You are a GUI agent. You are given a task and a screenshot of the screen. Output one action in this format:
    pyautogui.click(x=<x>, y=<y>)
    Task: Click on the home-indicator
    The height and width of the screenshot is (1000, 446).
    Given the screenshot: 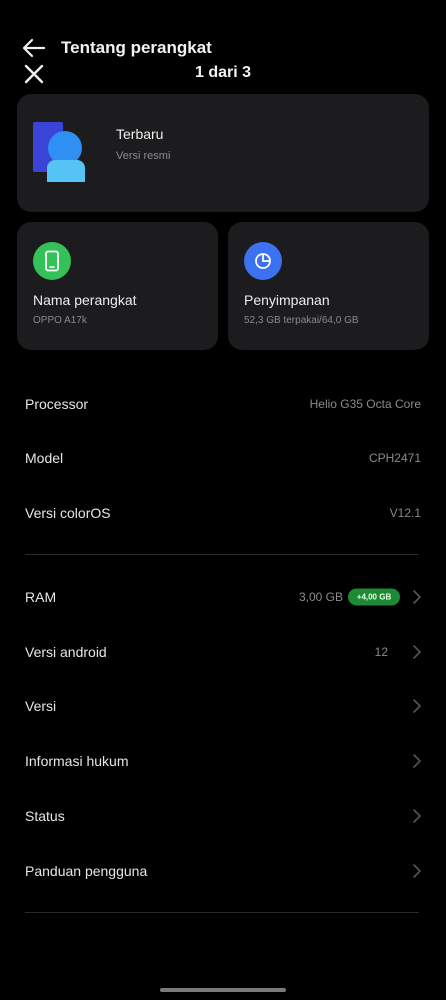 What is the action you would take?
    pyautogui.click(x=223, y=990)
    